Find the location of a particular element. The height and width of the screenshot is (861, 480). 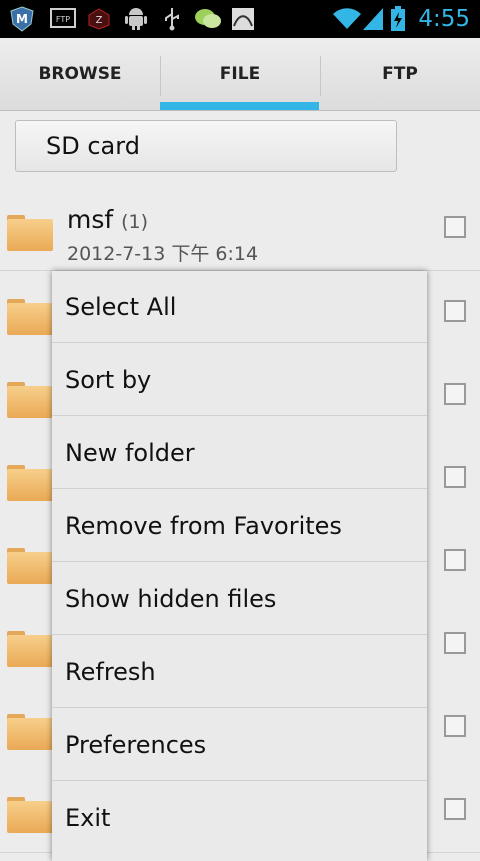

menu-item-preferences: Preferences is located at coordinates (239, 745).